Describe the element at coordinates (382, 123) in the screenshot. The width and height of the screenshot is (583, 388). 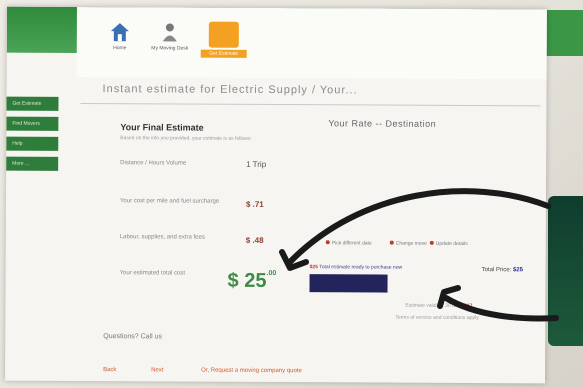
I see `destination-title: Your Rate -- Destination` at that location.